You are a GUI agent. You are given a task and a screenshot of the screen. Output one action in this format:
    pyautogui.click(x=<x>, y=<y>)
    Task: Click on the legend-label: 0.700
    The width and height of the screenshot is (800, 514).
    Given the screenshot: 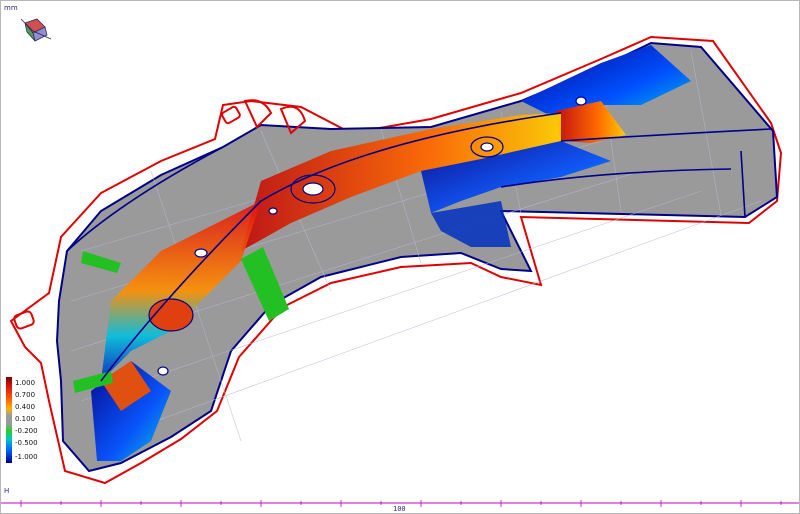 What is the action you would take?
    pyautogui.click(x=25, y=395)
    